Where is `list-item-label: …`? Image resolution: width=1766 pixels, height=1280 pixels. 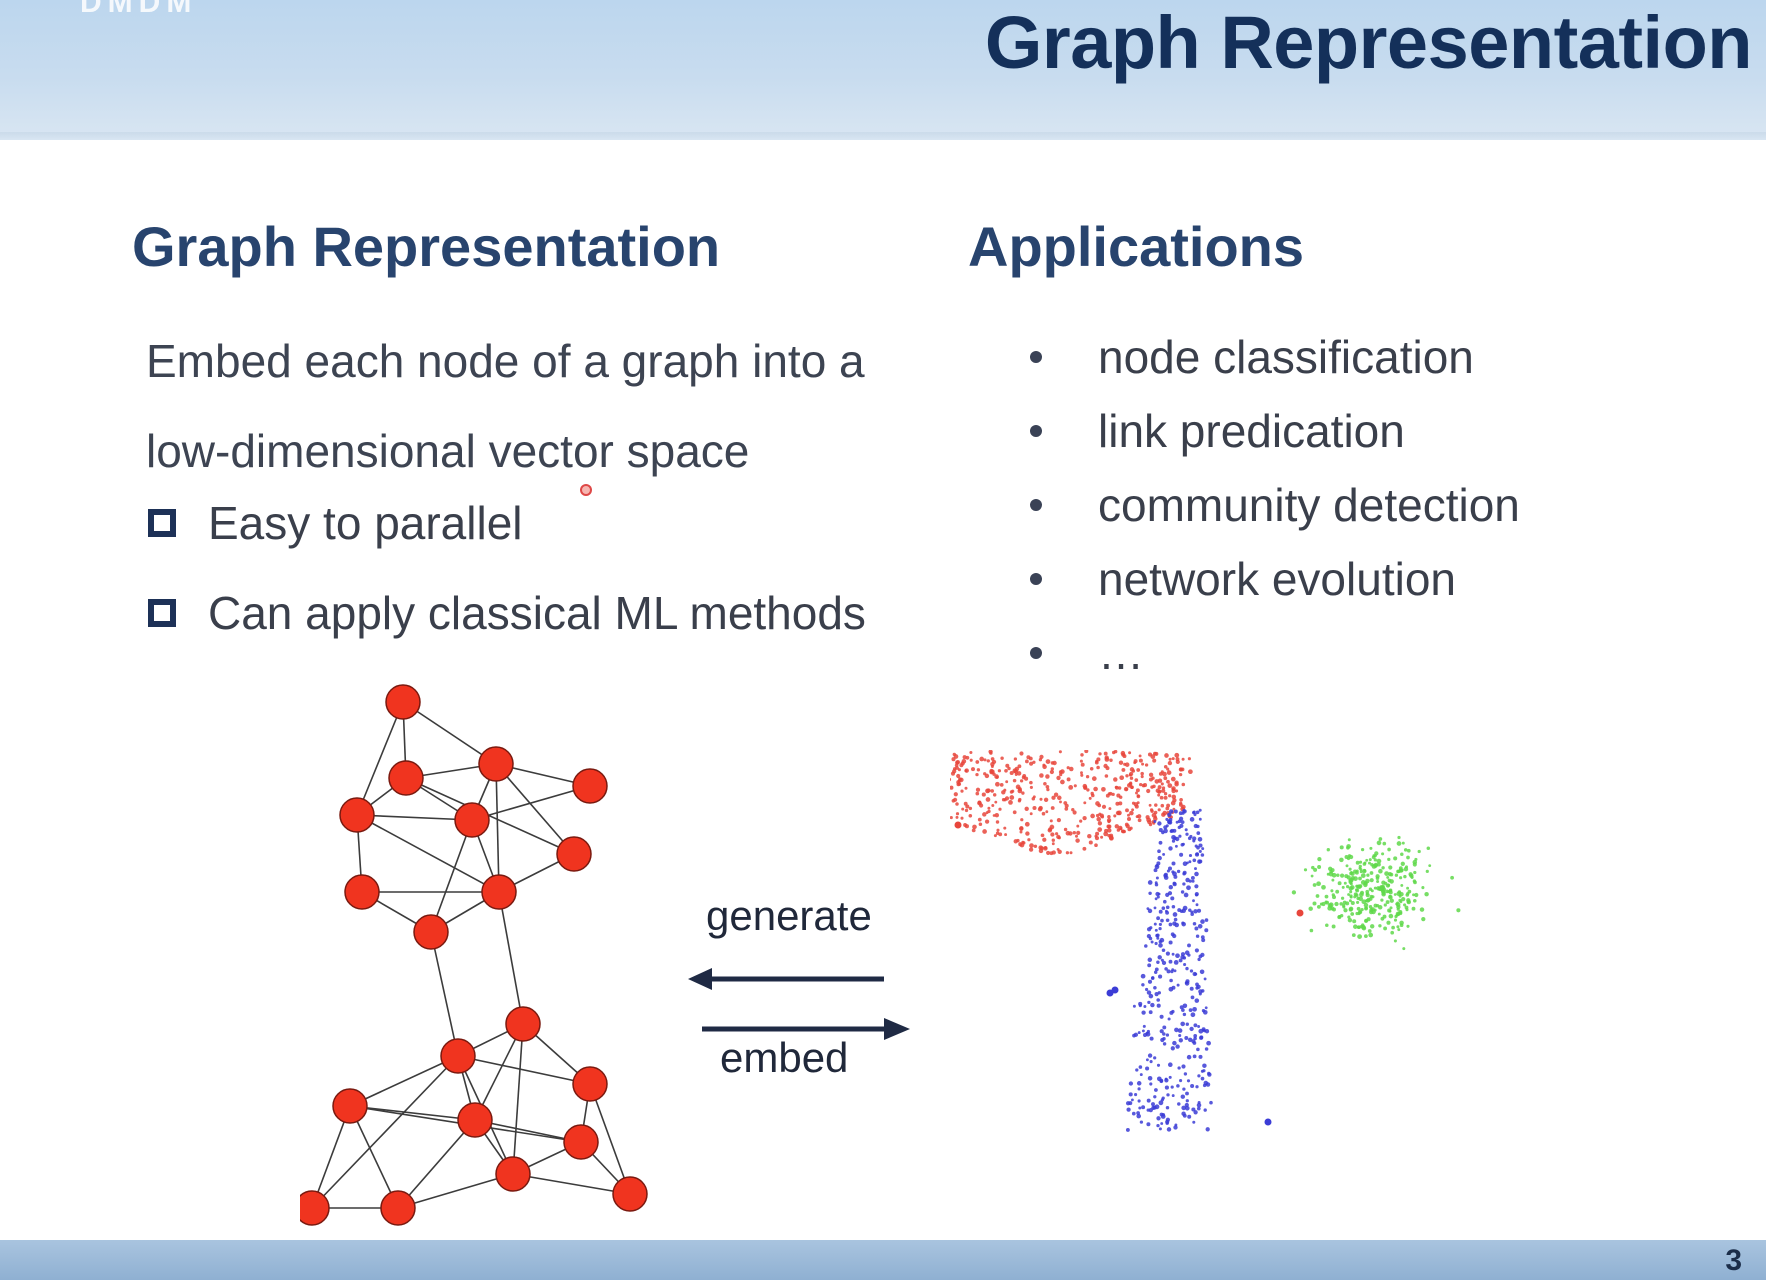 list-item-label: … is located at coordinates (1121, 653).